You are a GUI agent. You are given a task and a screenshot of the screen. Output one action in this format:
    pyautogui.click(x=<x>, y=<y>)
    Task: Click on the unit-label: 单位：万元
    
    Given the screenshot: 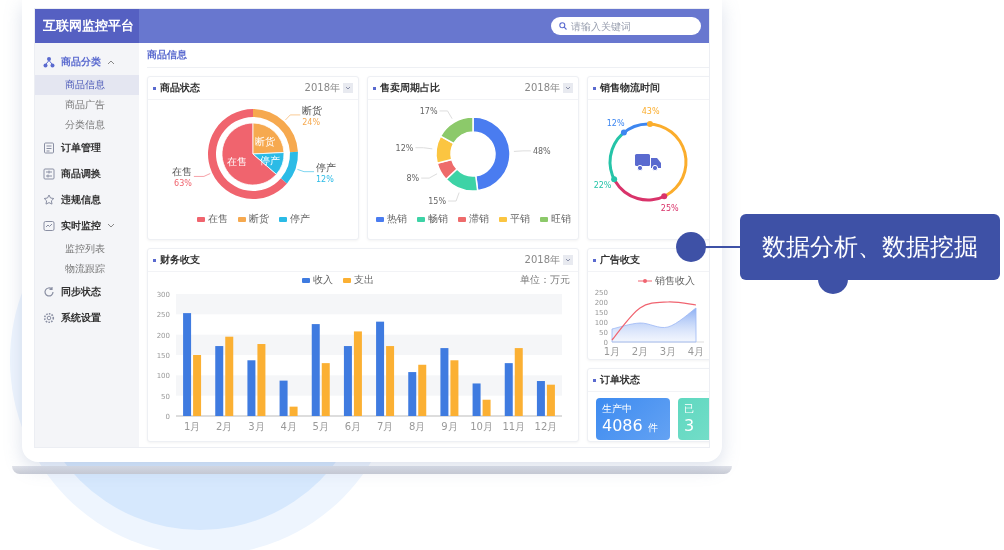 What is the action you would take?
    pyautogui.click(x=545, y=280)
    